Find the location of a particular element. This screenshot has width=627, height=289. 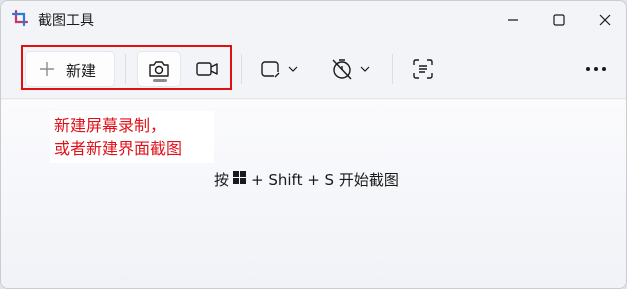

shortcut-hint-keys: + Shift + S 开始截图 is located at coordinates (325, 179).